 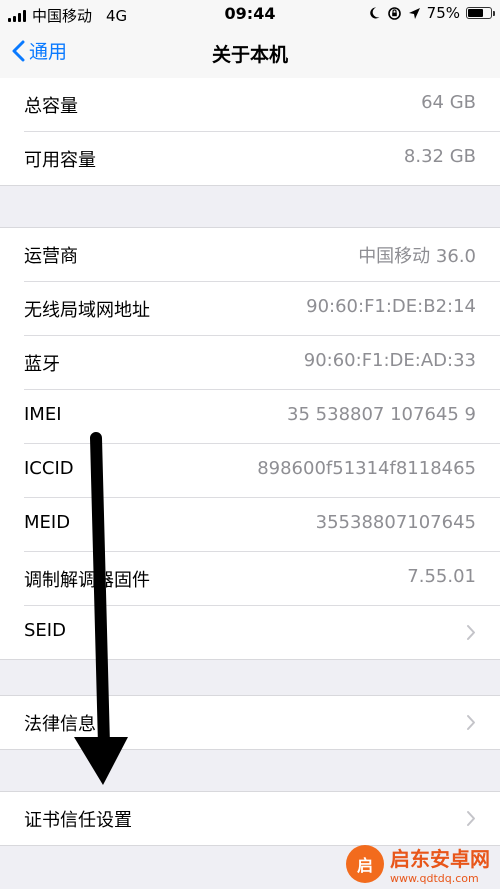 What do you see at coordinates (60, 724) in the screenshot?
I see `row-label: 法律信息` at bounding box center [60, 724].